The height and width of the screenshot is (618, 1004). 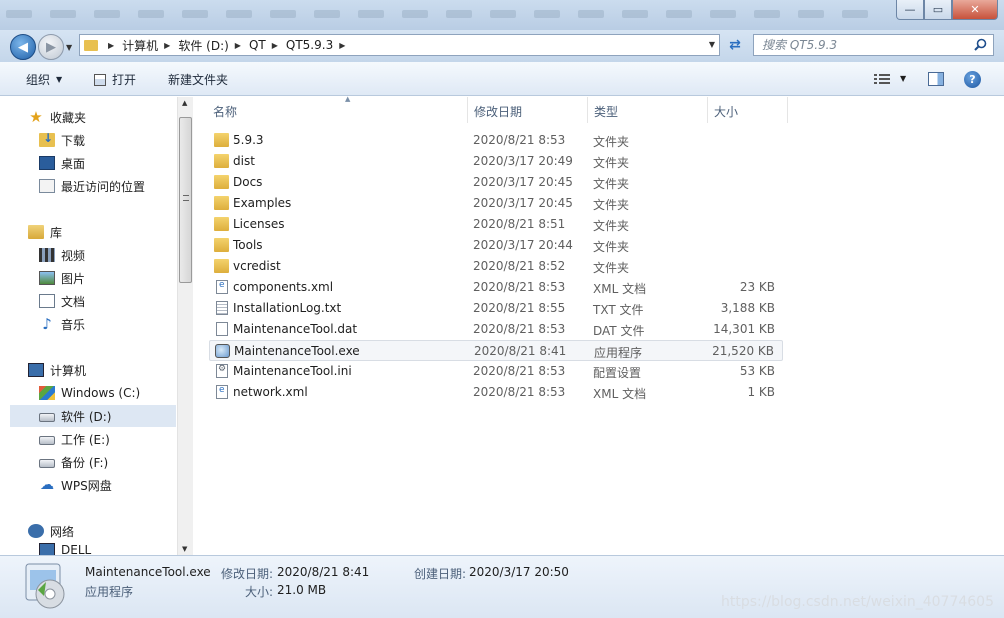 I want to click on file-modified-date: 2020/3/17 20:44, so click(x=523, y=245).